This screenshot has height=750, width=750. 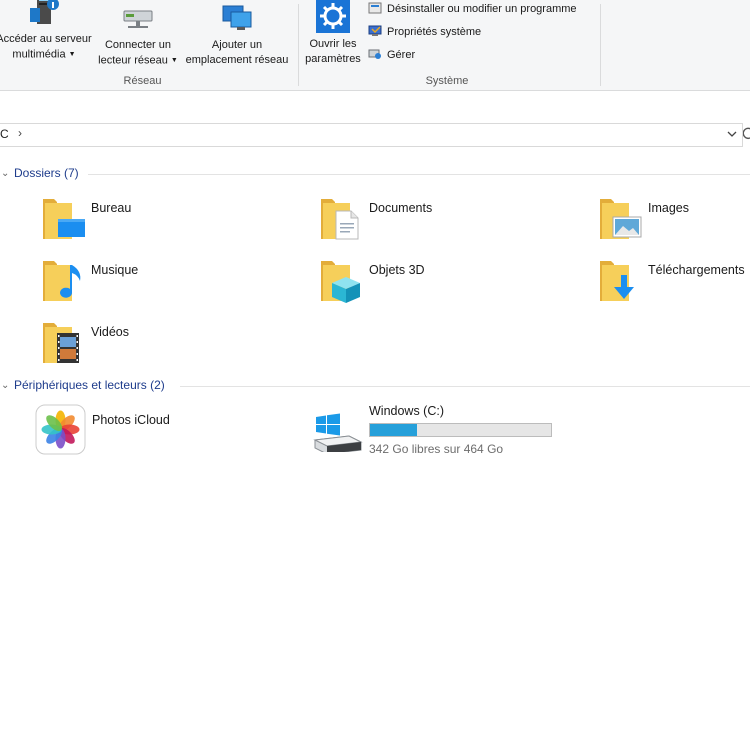 I want to click on folder-label: Bureau, so click(x=111, y=208).